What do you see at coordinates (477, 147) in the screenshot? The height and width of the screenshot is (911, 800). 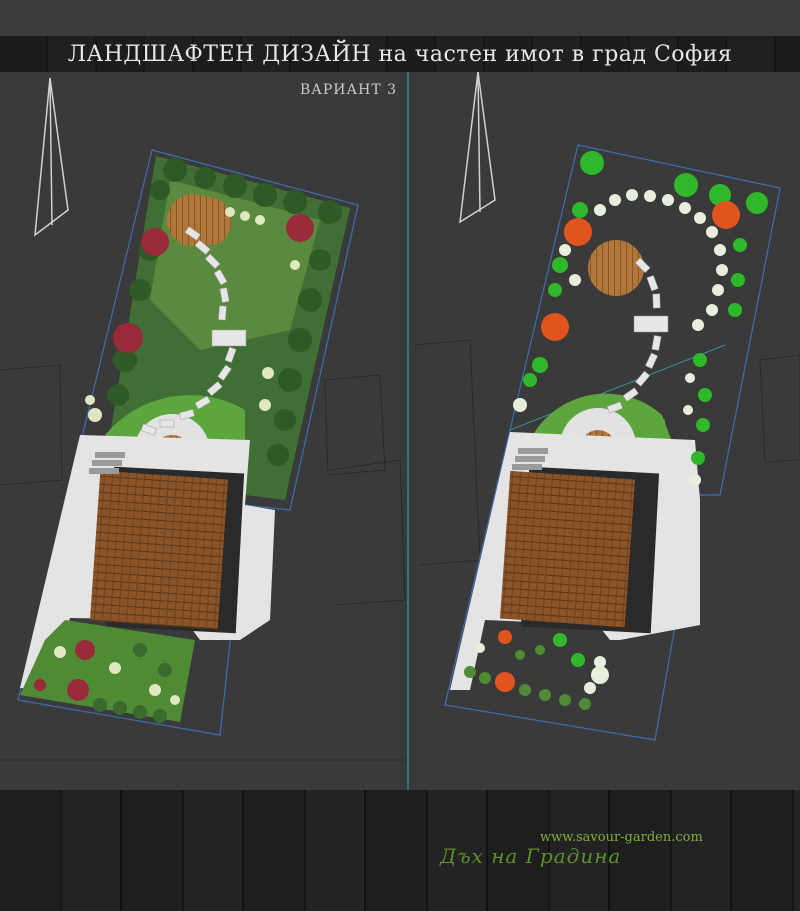 I see `north-arrow-right` at bounding box center [477, 147].